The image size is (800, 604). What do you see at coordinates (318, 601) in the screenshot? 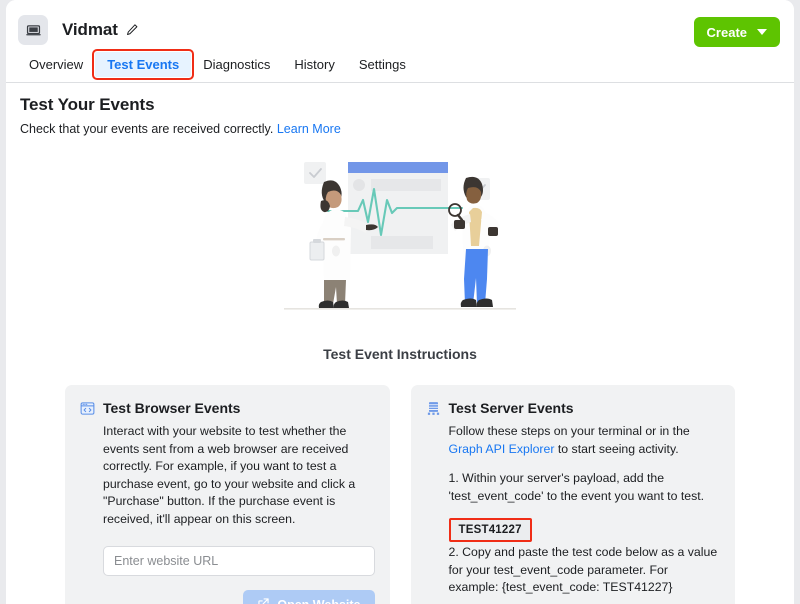
I see `open-website-button-label: Open Website` at bounding box center [318, 601].